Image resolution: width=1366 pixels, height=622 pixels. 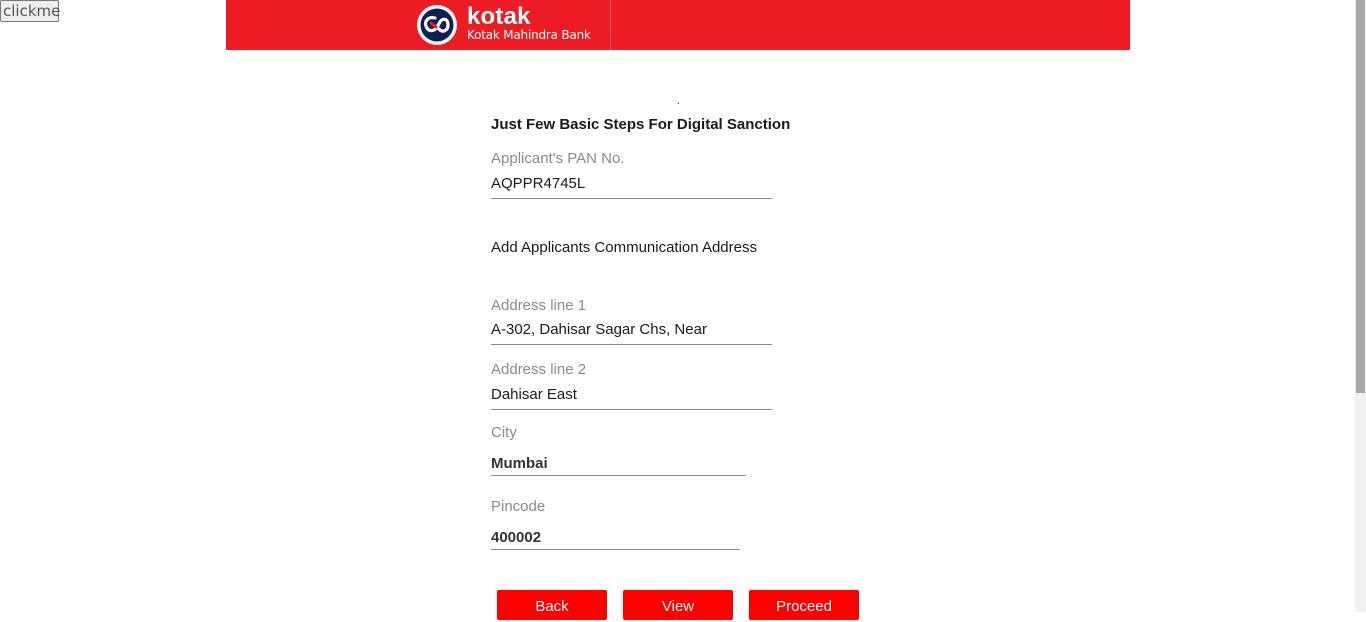 What do you see at coordinates (678, 605) in the screenshot?
I see `view-button: View` at bounding box center [678, 605].